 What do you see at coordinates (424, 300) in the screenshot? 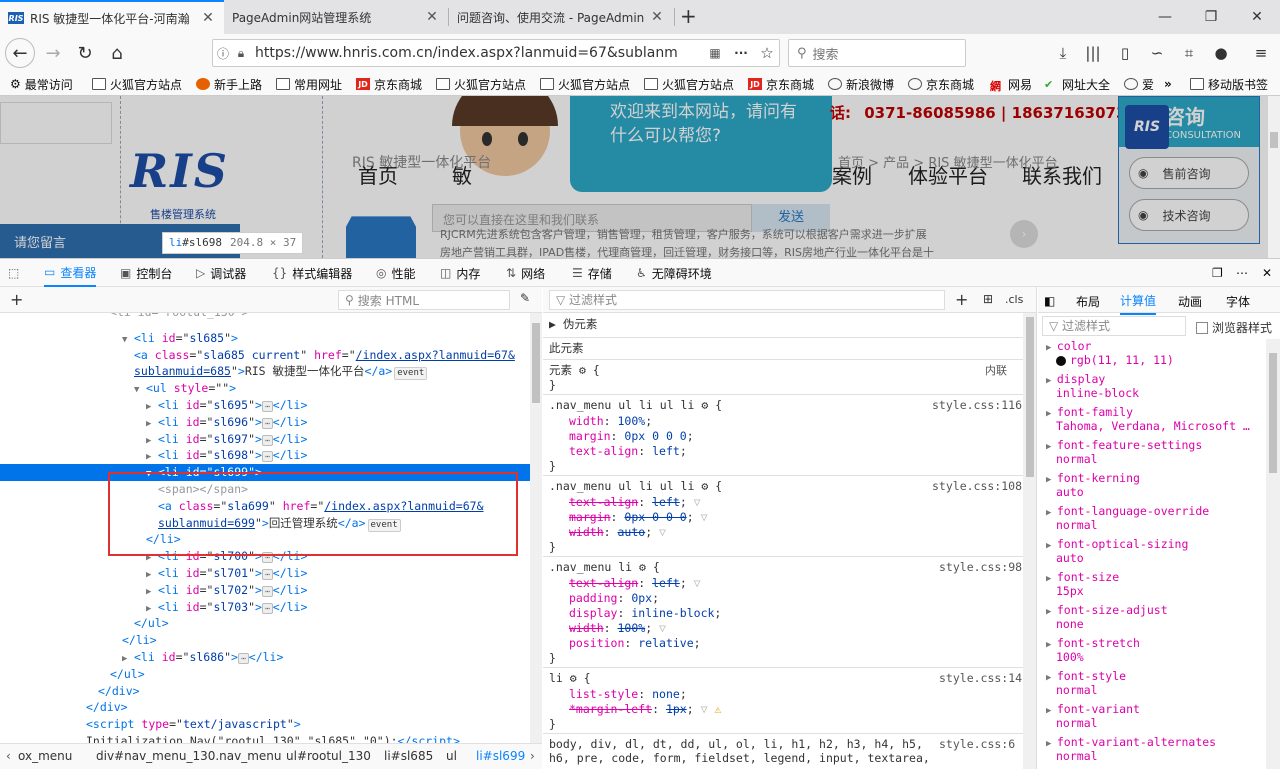
I see `html-search-input: ⚲ 搜索 HTML` at bounding box center [424, 300].